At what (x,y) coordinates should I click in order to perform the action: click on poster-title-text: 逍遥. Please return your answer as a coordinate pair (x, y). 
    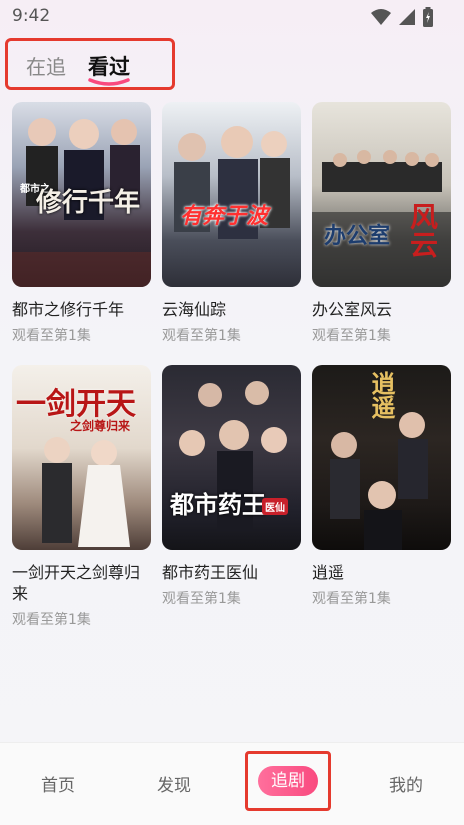
    Looking at the image, I should click on (381, 395).